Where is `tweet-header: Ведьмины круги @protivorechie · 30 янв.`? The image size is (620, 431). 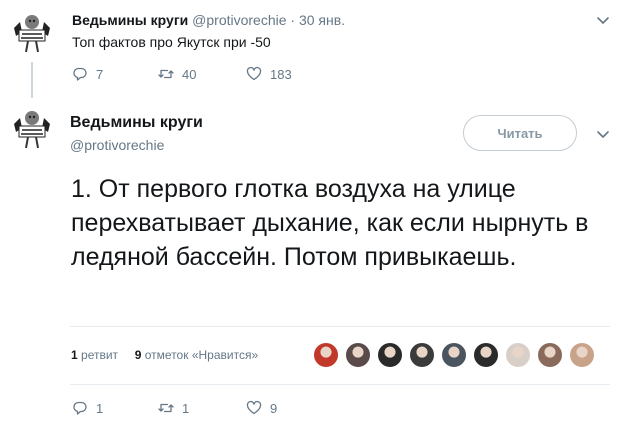
tweet-header: Ведьмины круги @protivorechie · 30 янв. is located at coordinates (208, 20).